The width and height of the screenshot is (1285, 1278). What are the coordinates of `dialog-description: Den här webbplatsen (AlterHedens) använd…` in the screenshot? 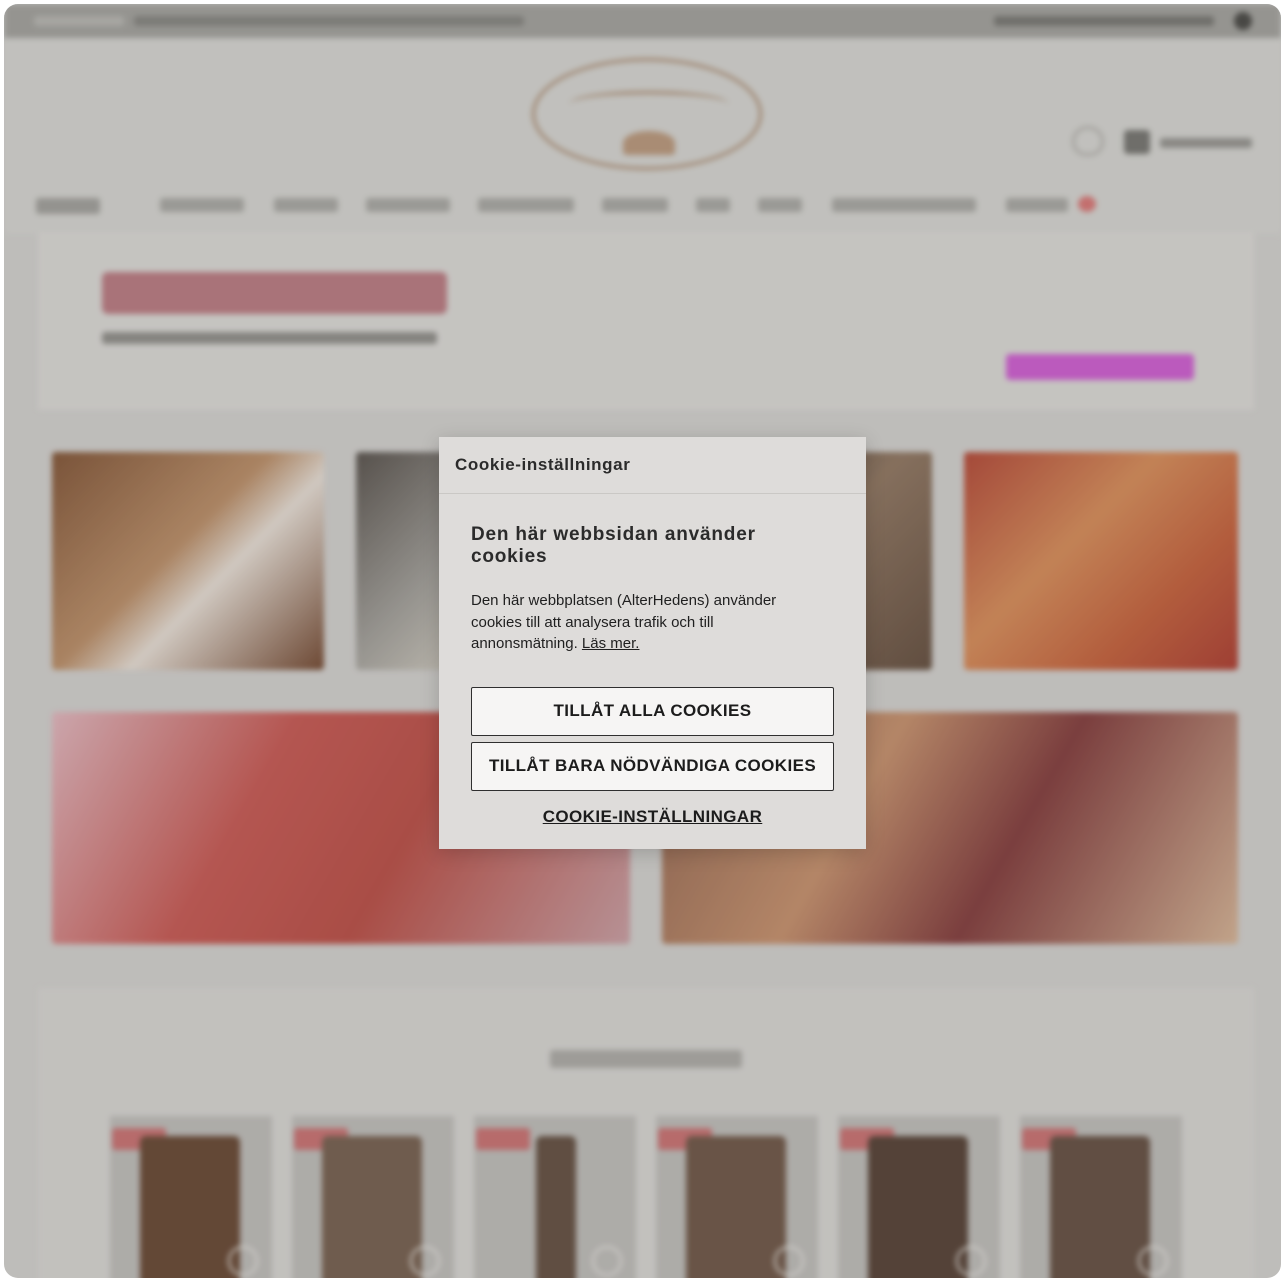 It's located at (641, 622).